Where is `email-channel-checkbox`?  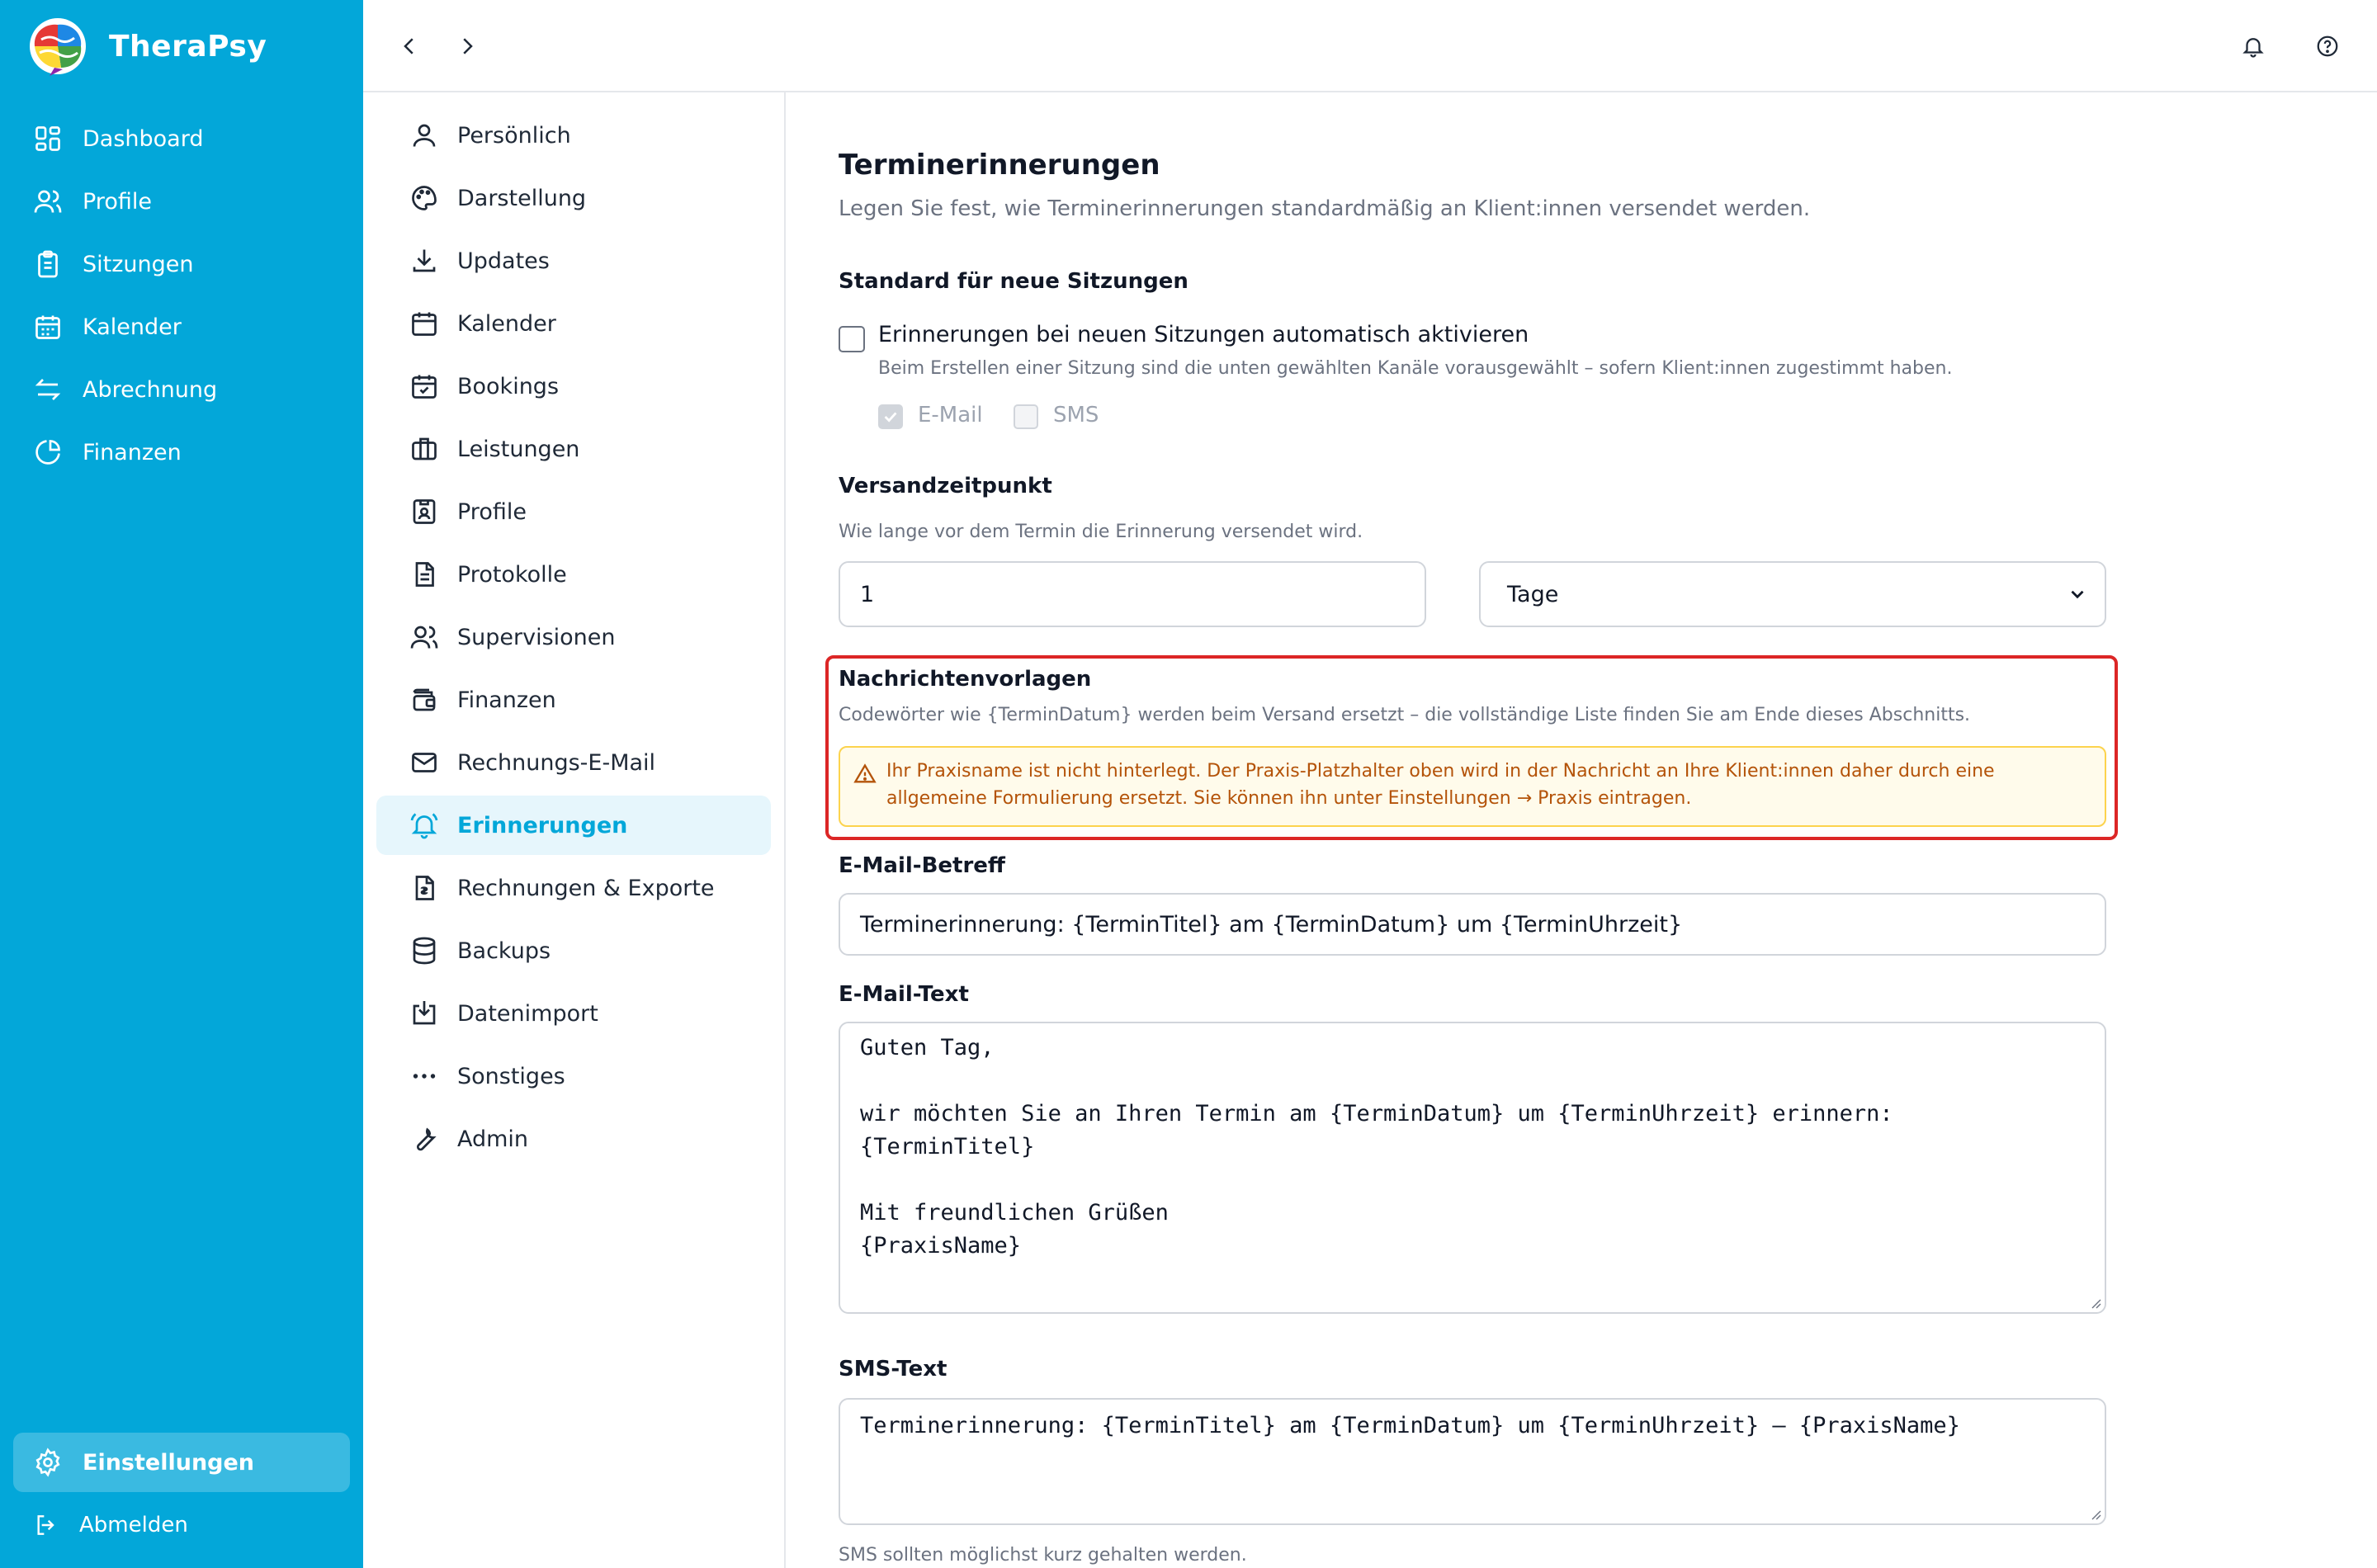 email-channel-checkbox is located at coordinates (890, 416).